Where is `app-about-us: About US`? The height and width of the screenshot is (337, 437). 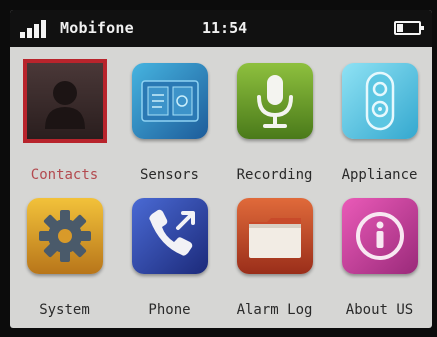
app-about-us: About US is located at coordinates (379, 250).